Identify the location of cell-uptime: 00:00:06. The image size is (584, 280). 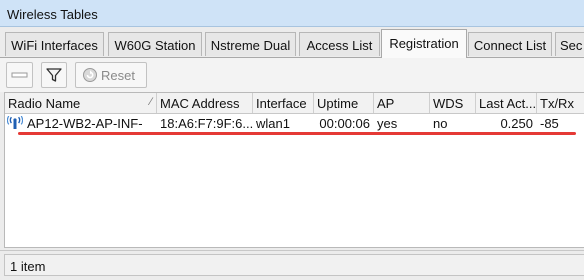
(344, 123).